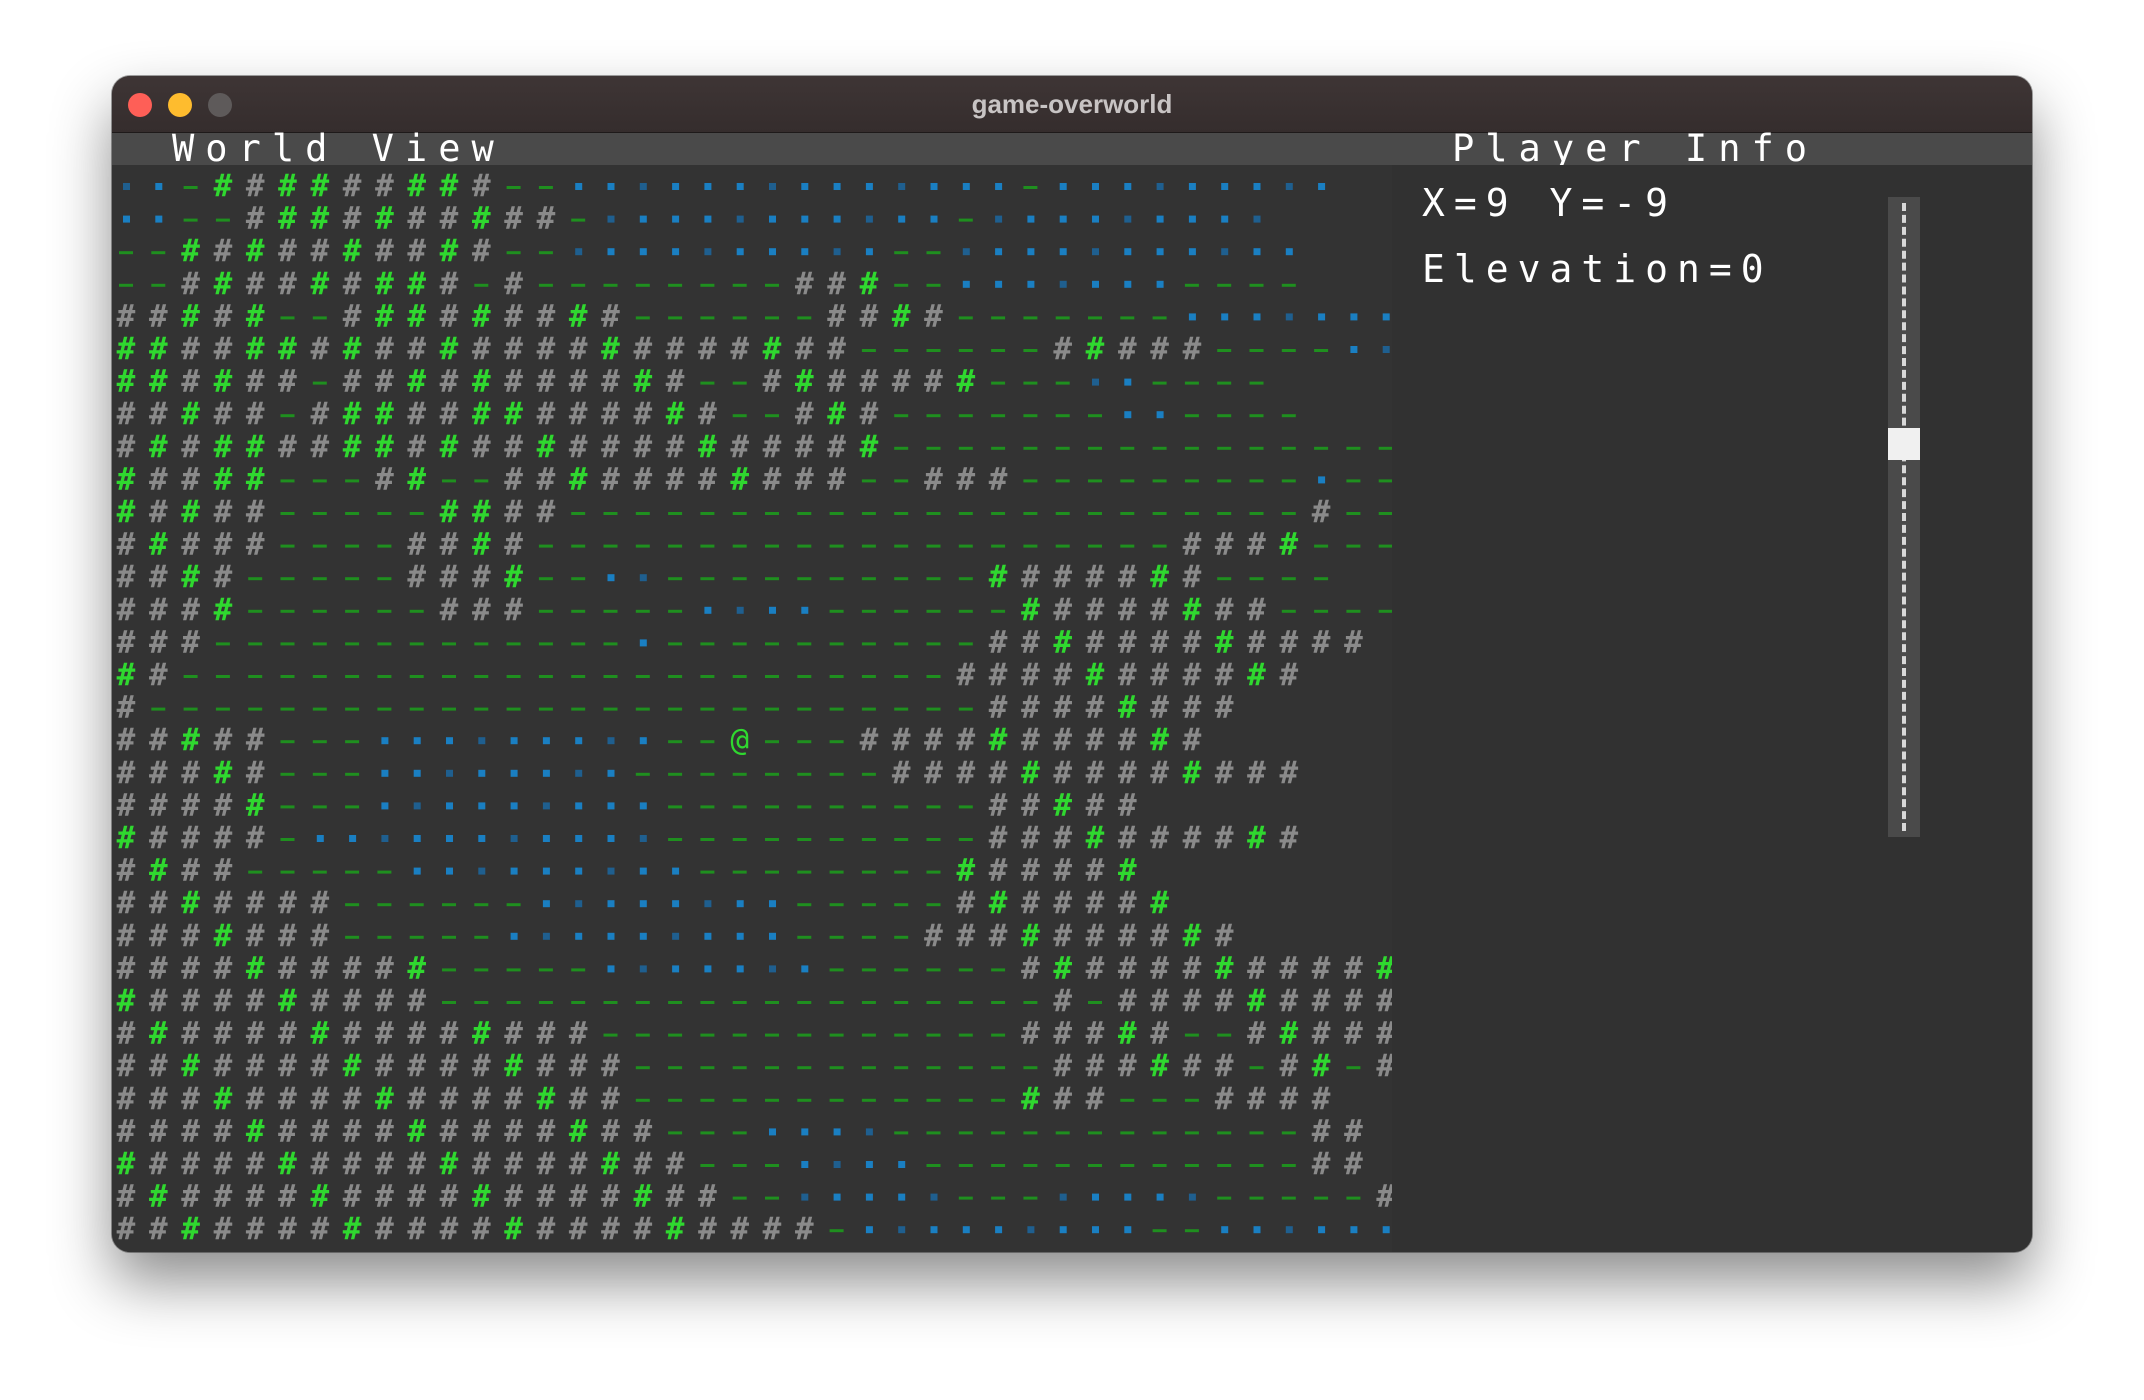  Describe the element at coordinates (1904, 444) in the screenshot. I see `scrollbar-thumb` at that location.